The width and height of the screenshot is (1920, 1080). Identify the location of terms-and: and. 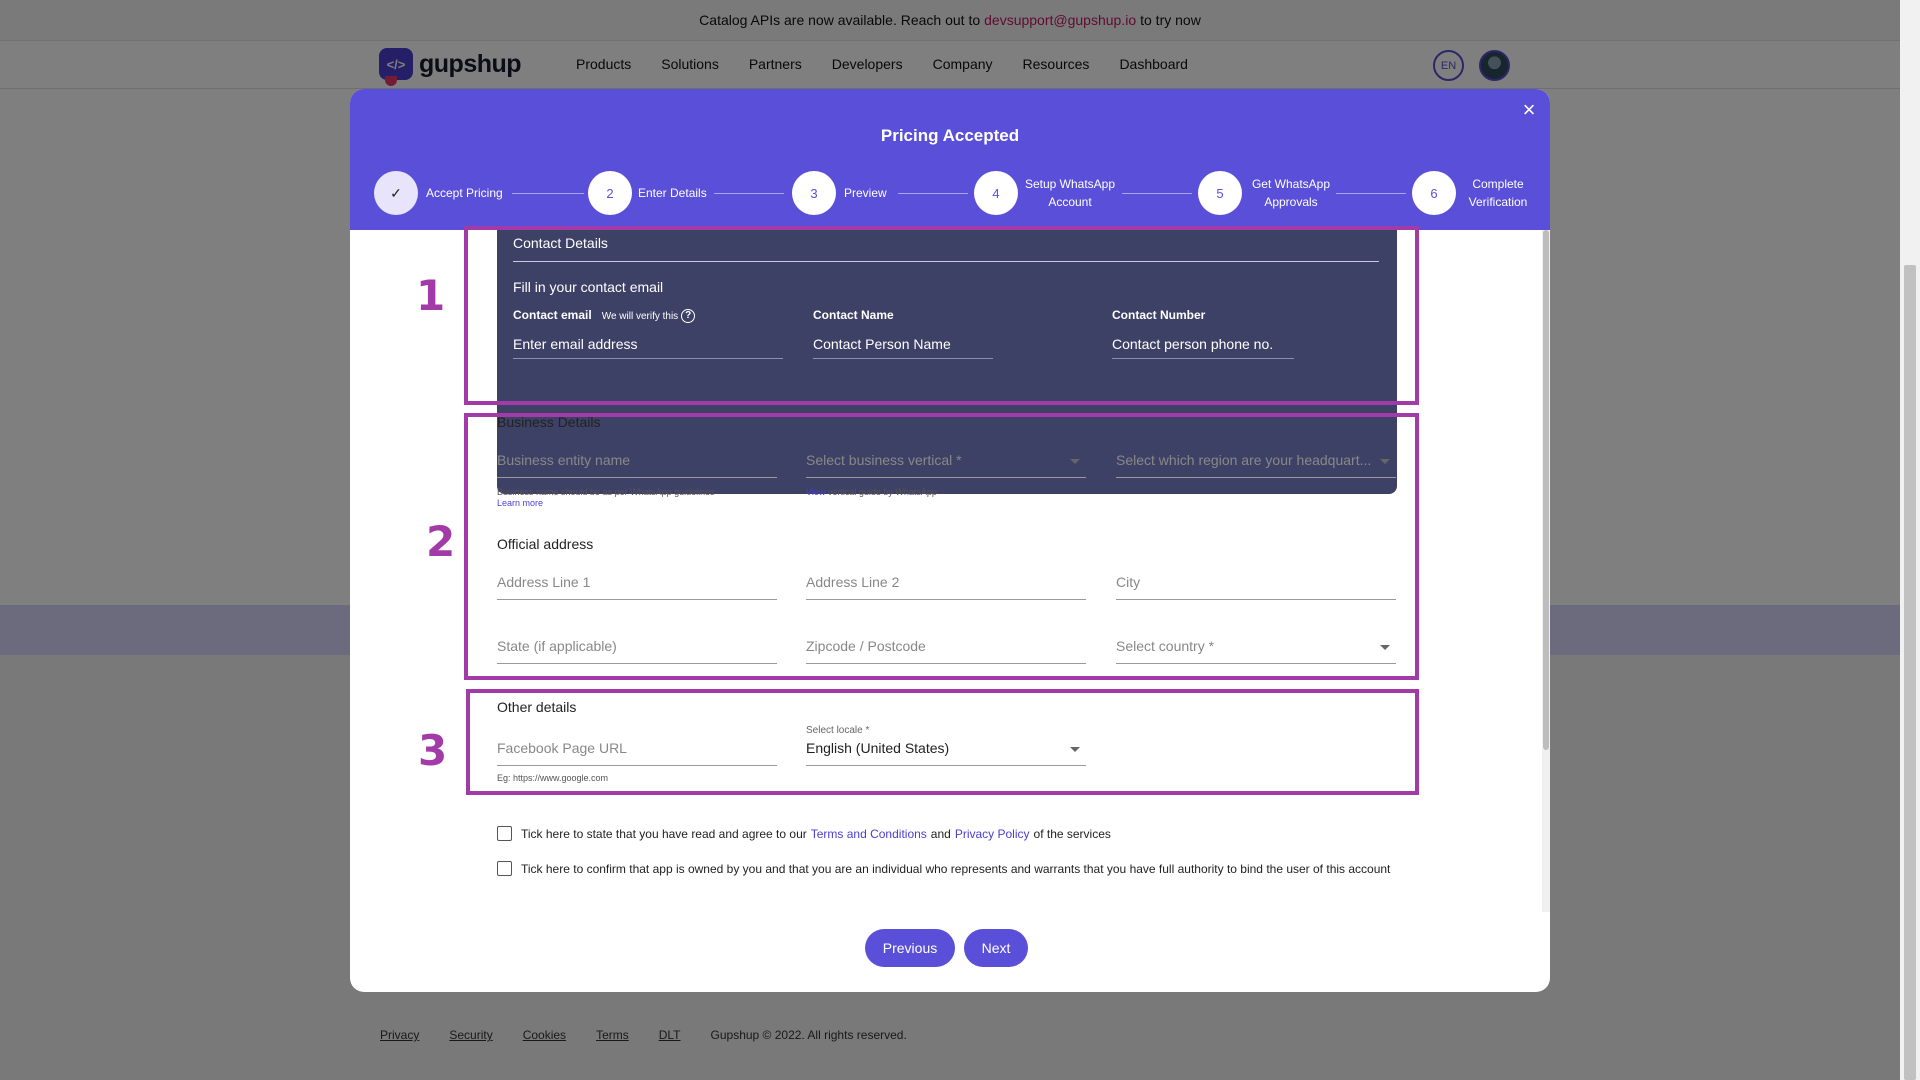
(940, 833).